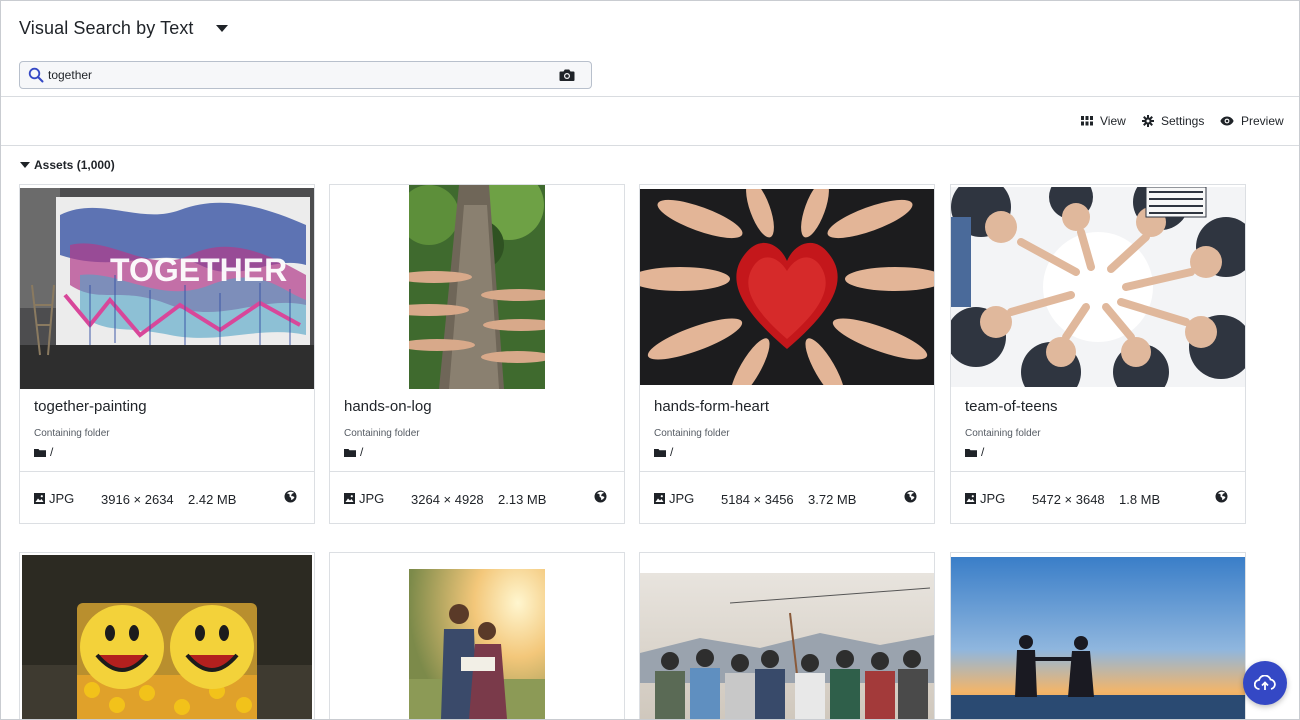  I want to click on page-title: Visual Search by Text, so click(106, 27).